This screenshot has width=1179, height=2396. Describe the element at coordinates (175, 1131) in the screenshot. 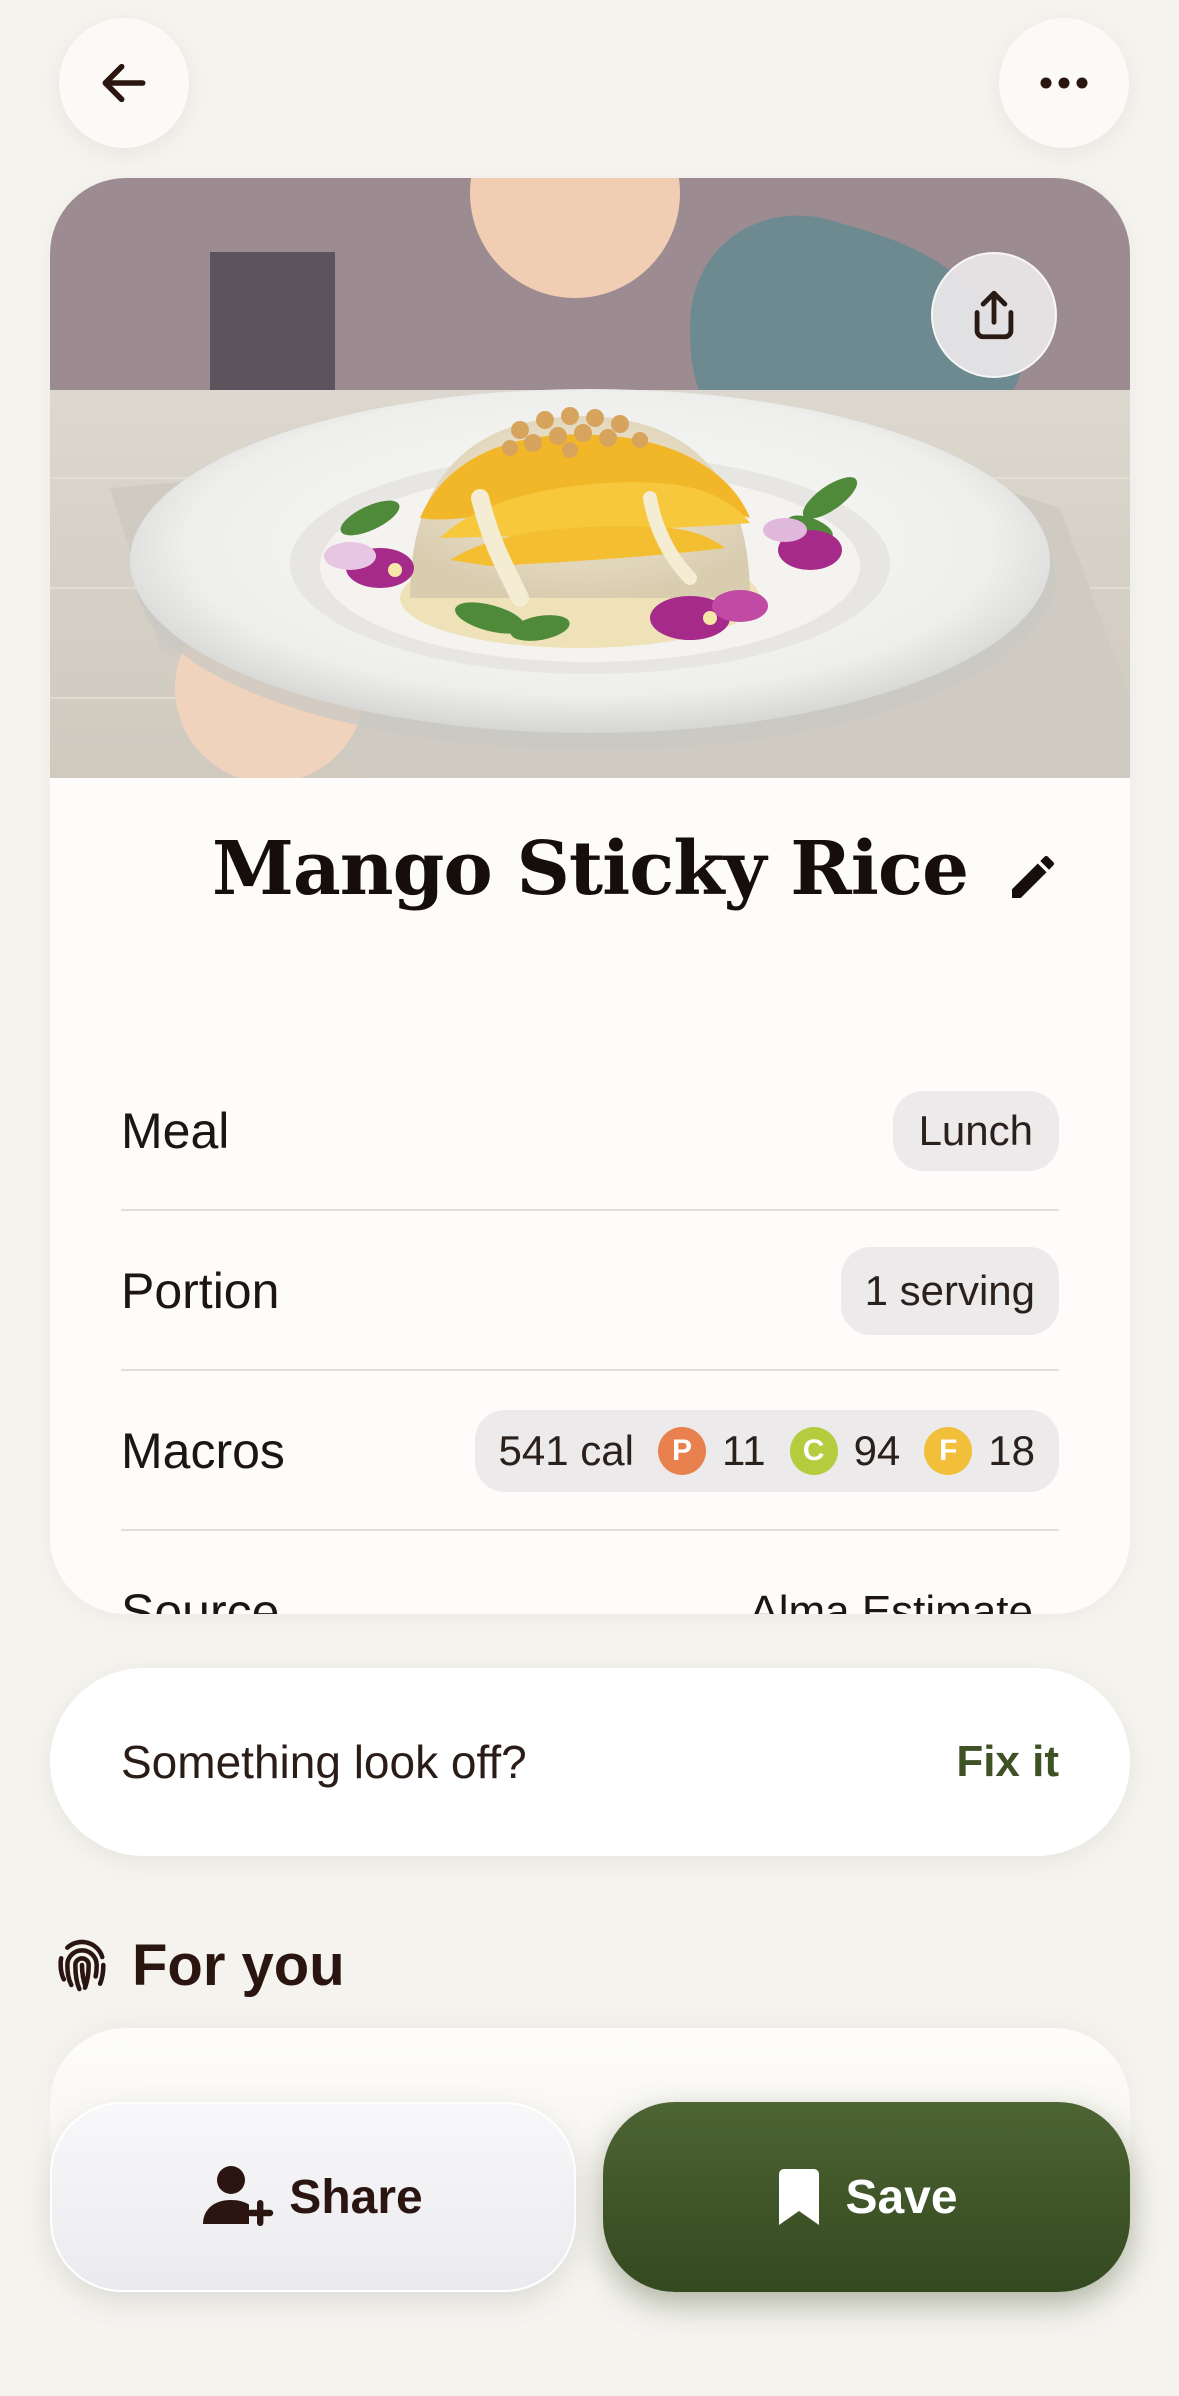

I see `meal-label: Meal` at that location.